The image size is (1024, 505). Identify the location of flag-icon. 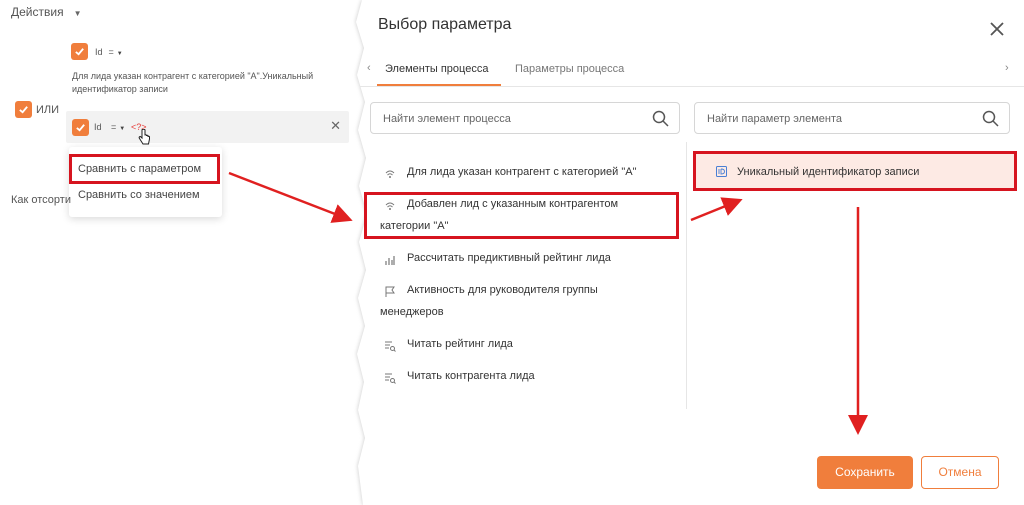
(391, 291).